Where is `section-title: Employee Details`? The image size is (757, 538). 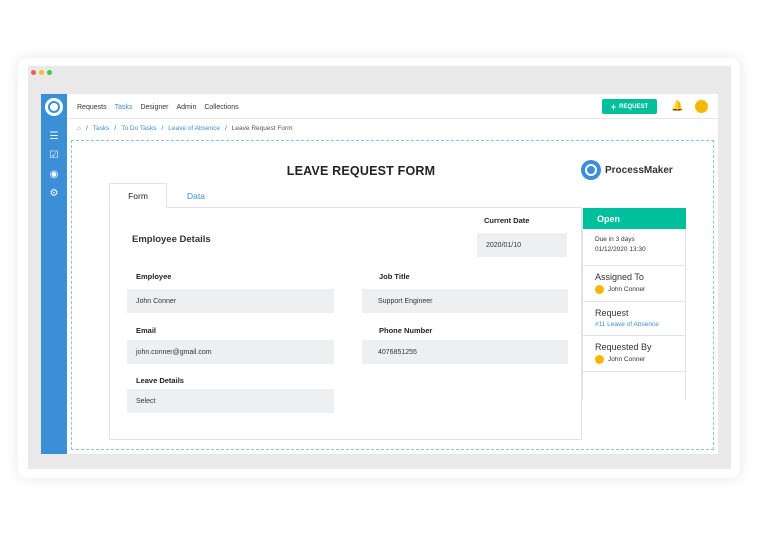 section-title: Employee Details is located at coordinates (171, 239).